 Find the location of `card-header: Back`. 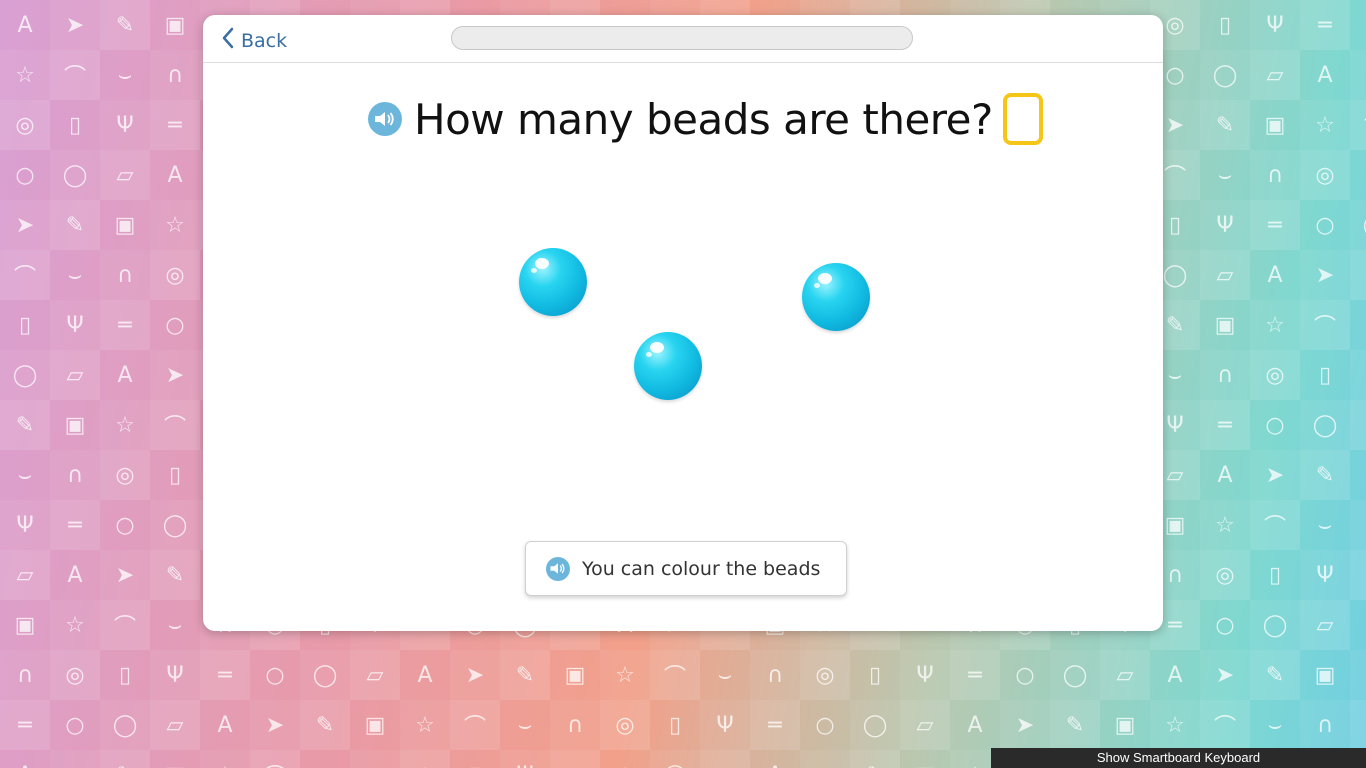

card-header: Back is located at coordinates (683, 39).